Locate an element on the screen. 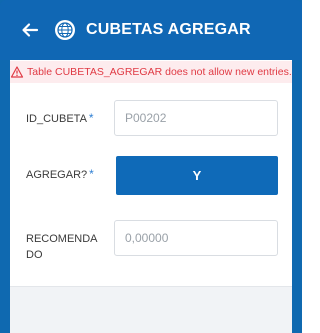 The width and height of the screenshot is (320, 333). warning-triangle-icon is located at coordinates (17, 72).